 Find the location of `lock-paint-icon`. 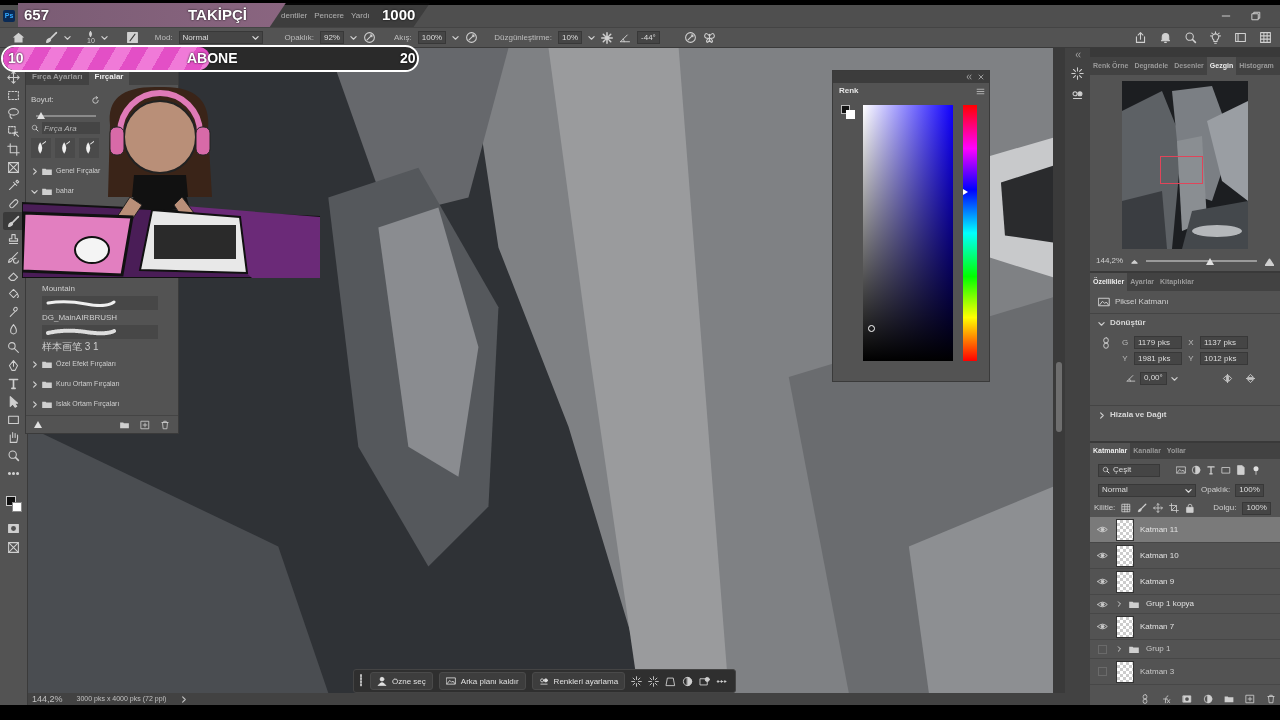

lock-paint-icon is located at coordinates (1142, 508).